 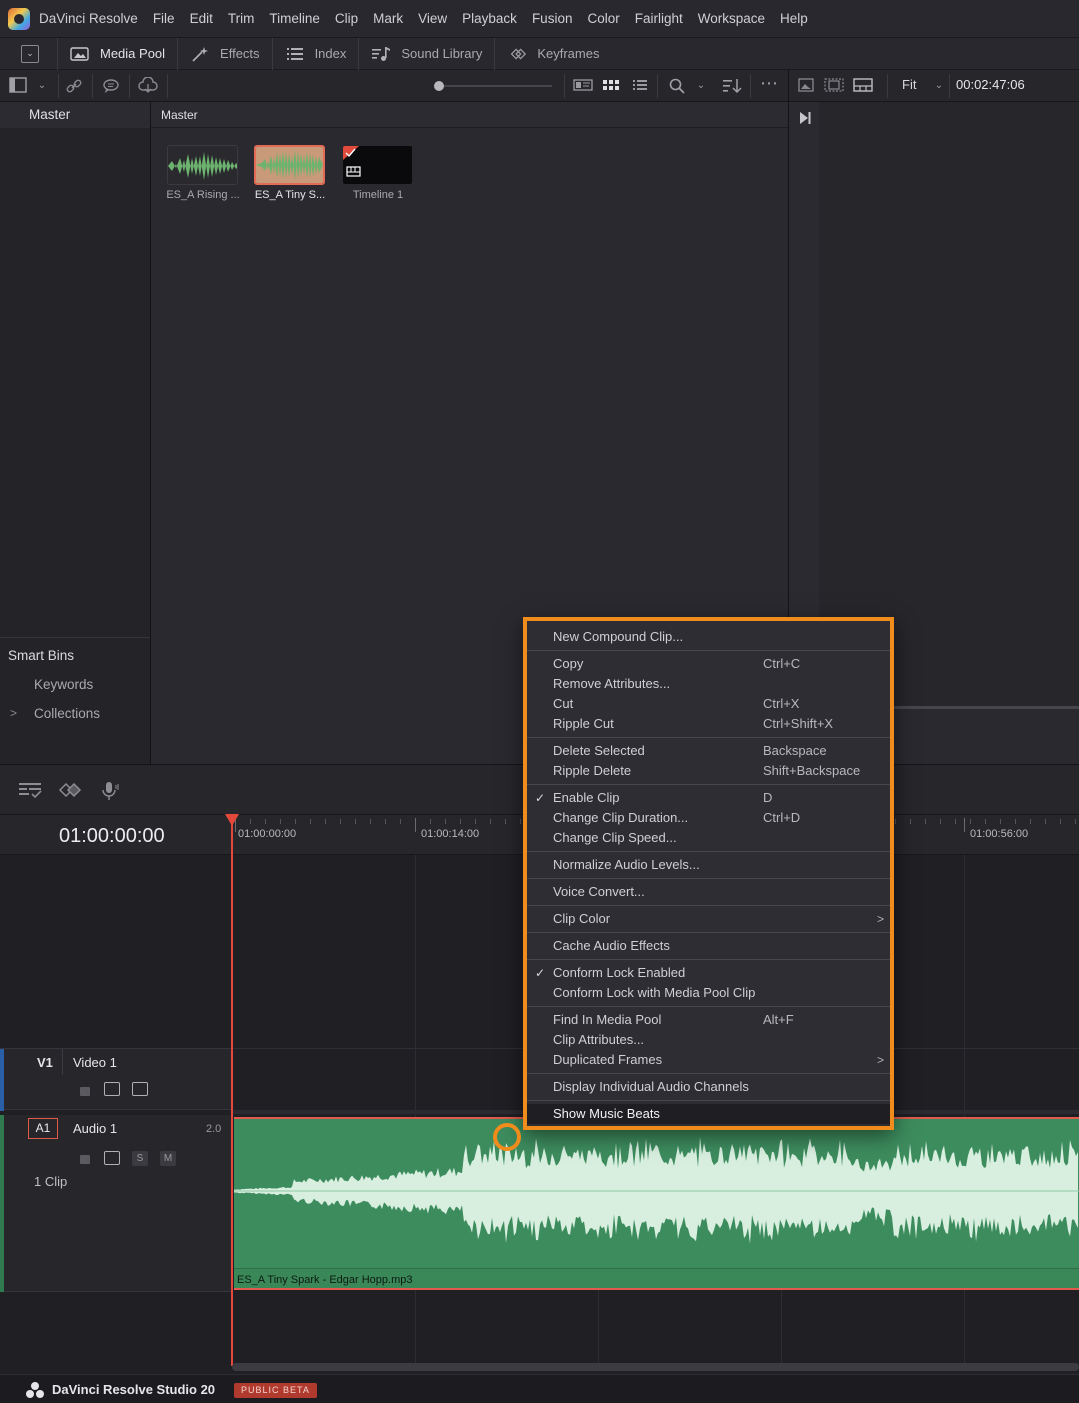 I want to click on sidebar-toggle-icon, so click(x=18, y=86).